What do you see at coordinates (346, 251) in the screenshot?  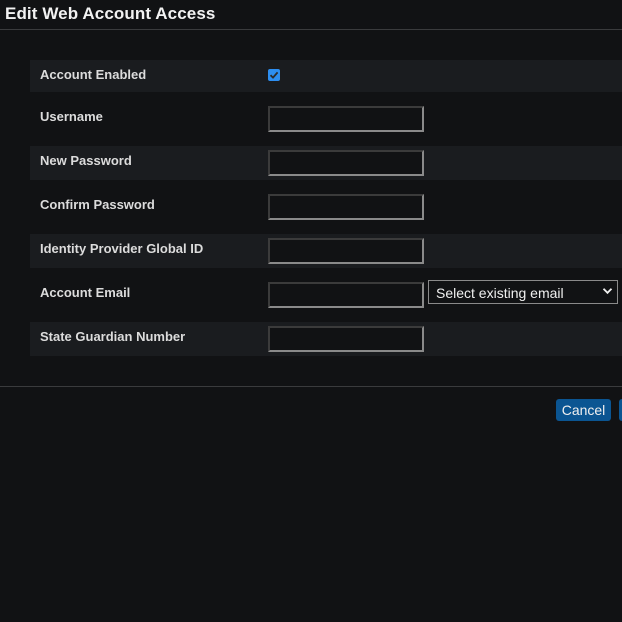 I see `identity-provider-id-input` at bounding box center [346, 251].